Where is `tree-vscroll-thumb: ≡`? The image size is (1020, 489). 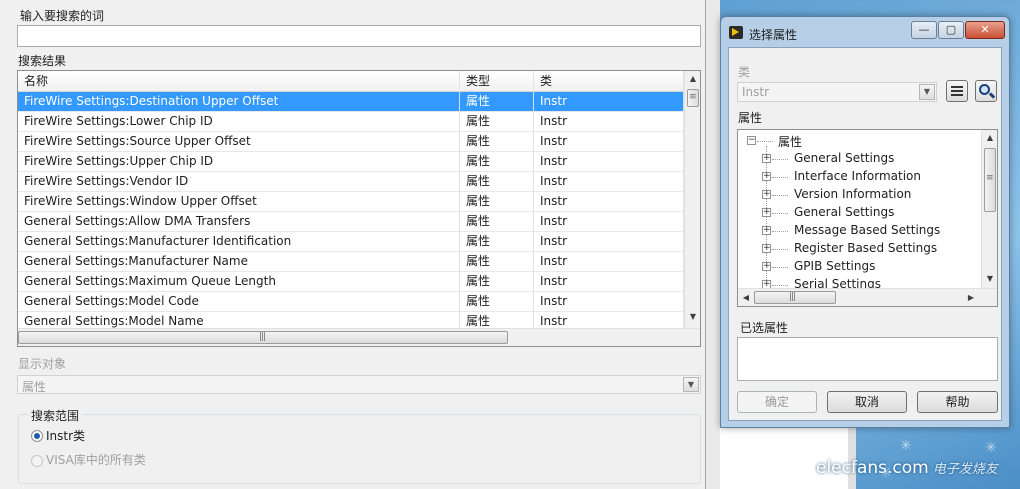
tree-vscroll-thumb: ≡ is located at coordinates (990, 180).